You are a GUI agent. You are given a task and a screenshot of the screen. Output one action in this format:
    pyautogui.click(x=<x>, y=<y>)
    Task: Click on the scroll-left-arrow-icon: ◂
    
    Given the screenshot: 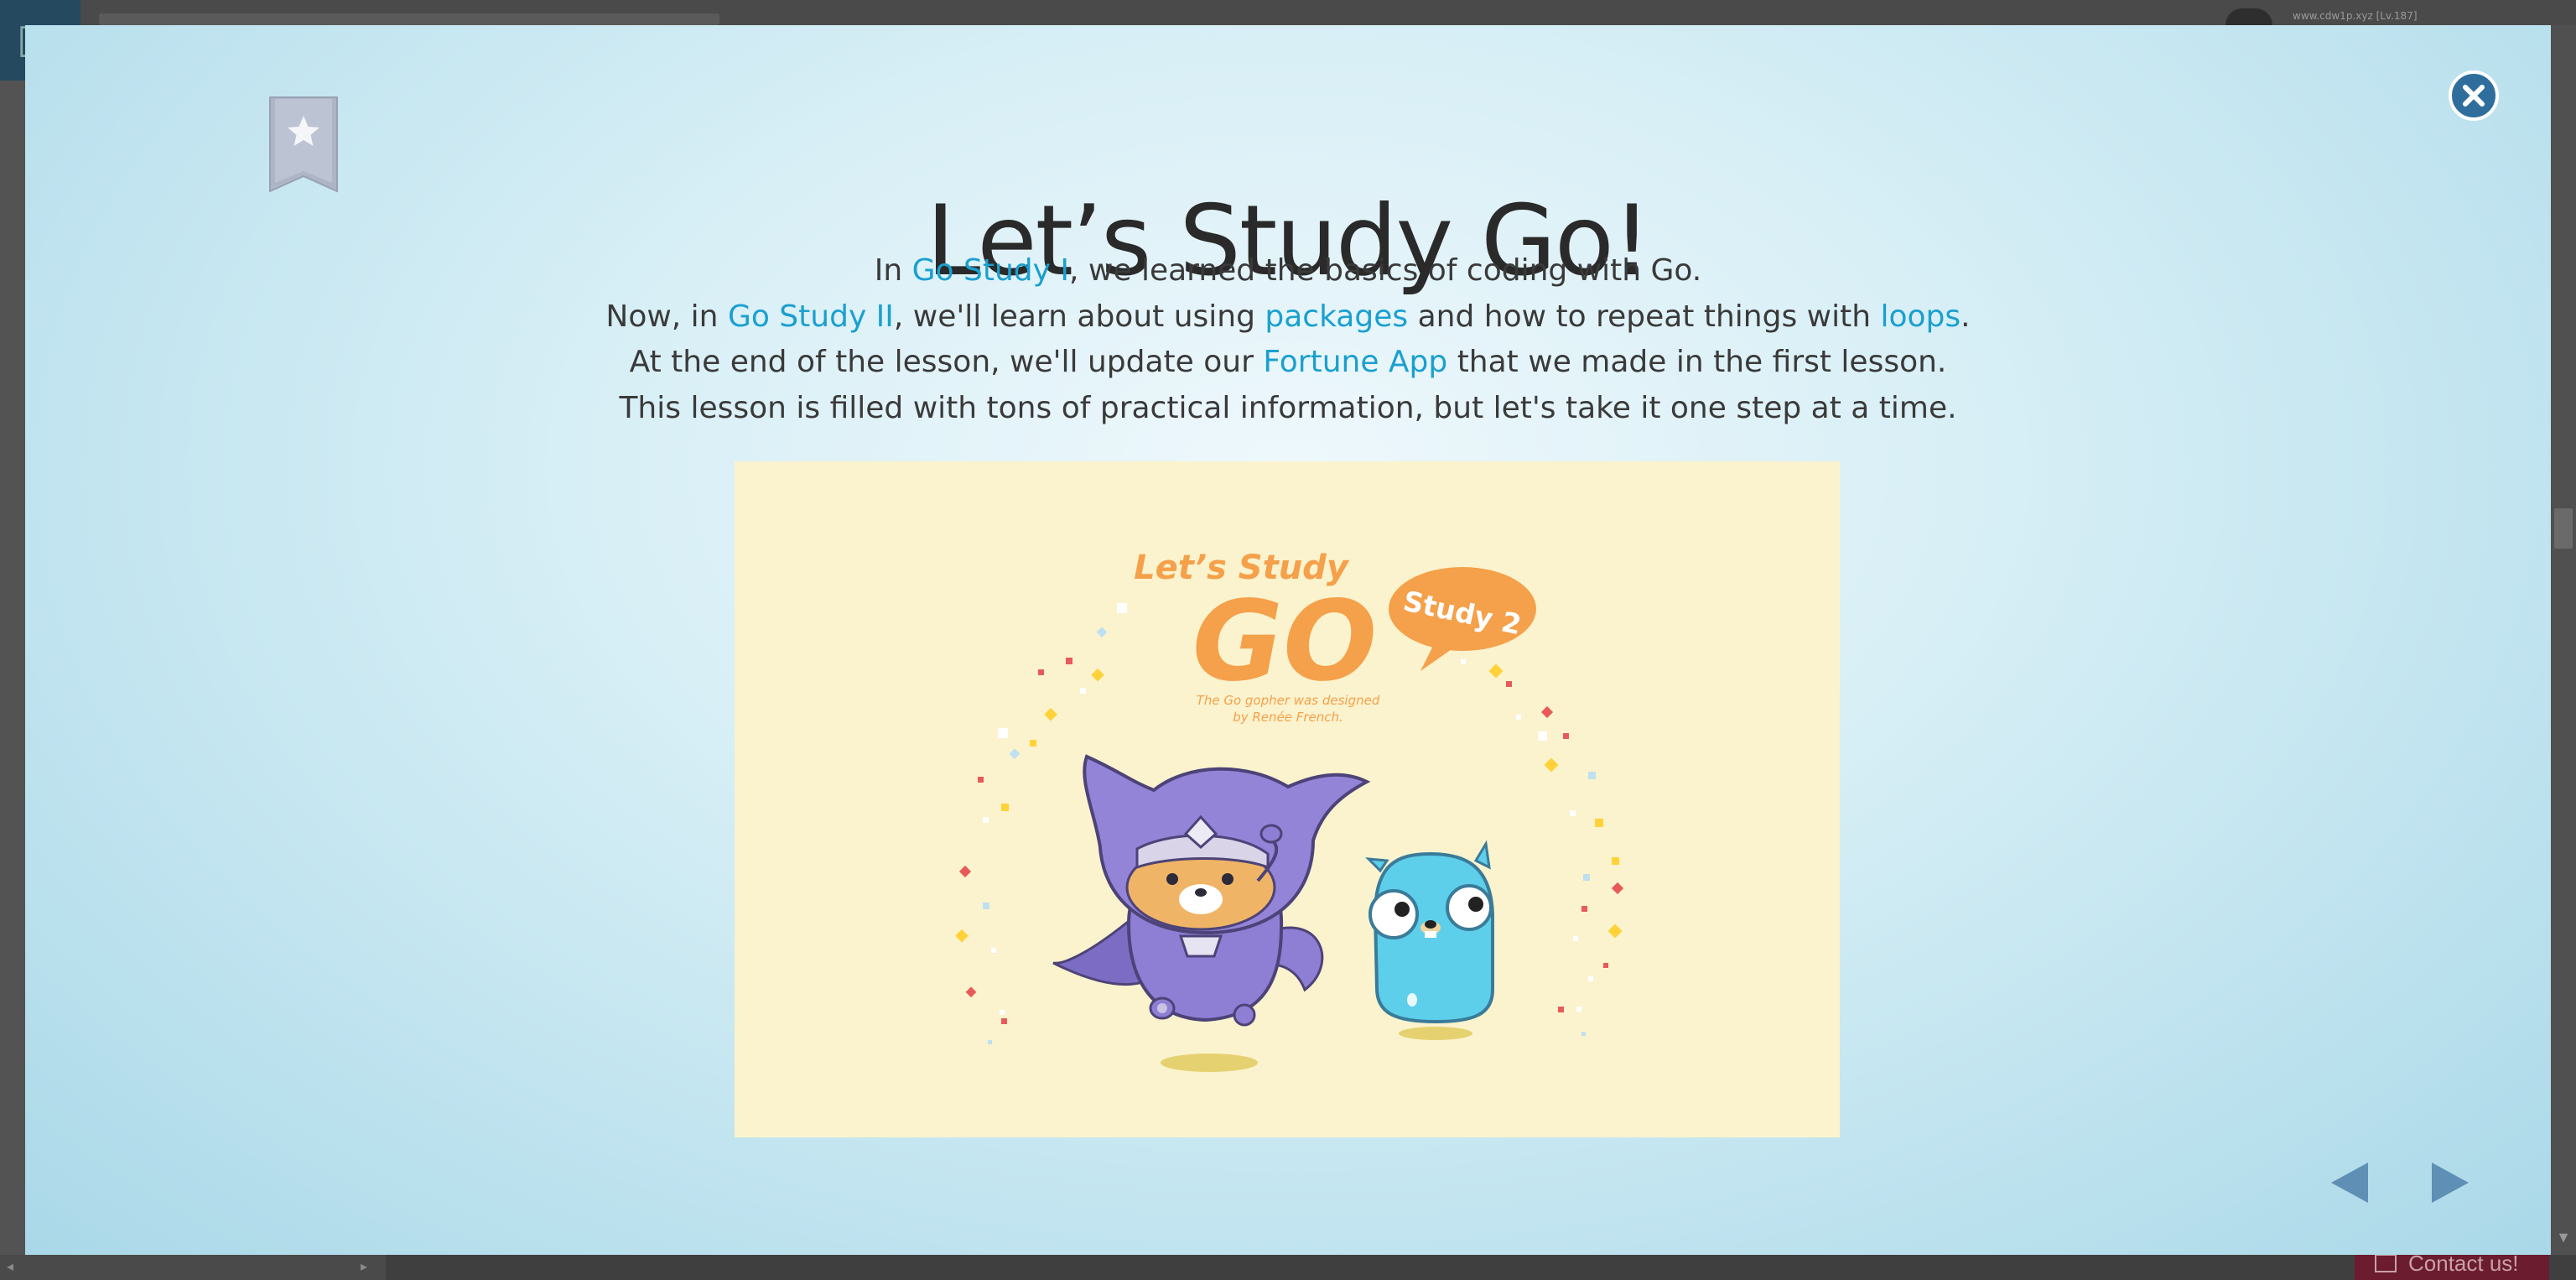 What is the action you would take?
    pyautogui.click(x=10, y=1266)
    